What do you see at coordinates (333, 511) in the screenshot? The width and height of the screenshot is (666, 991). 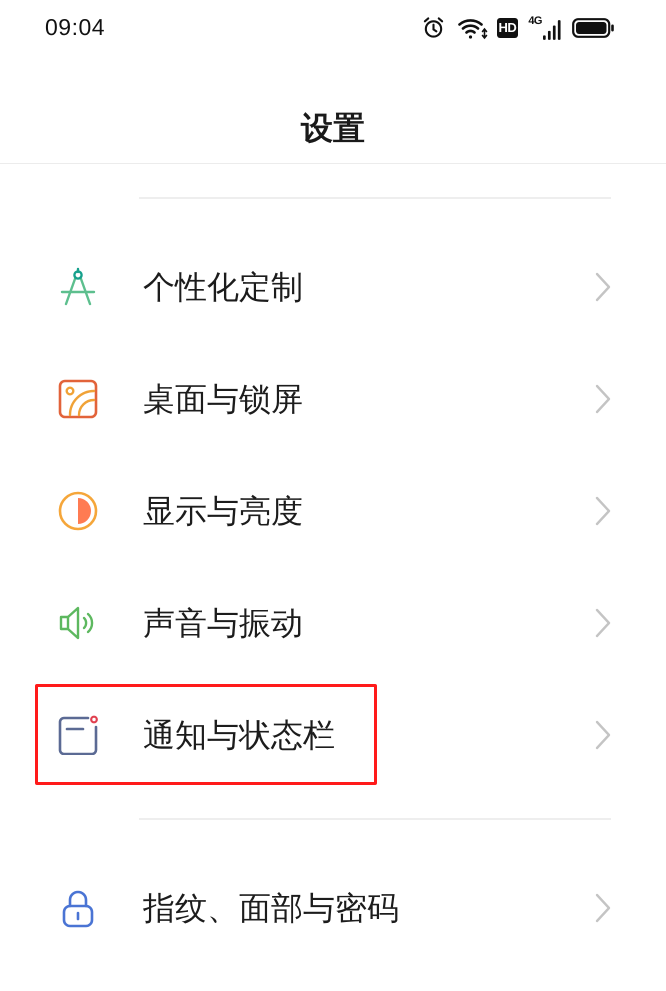 I see `settings-item: 显示与亮度` at bounding box center [333, 511].